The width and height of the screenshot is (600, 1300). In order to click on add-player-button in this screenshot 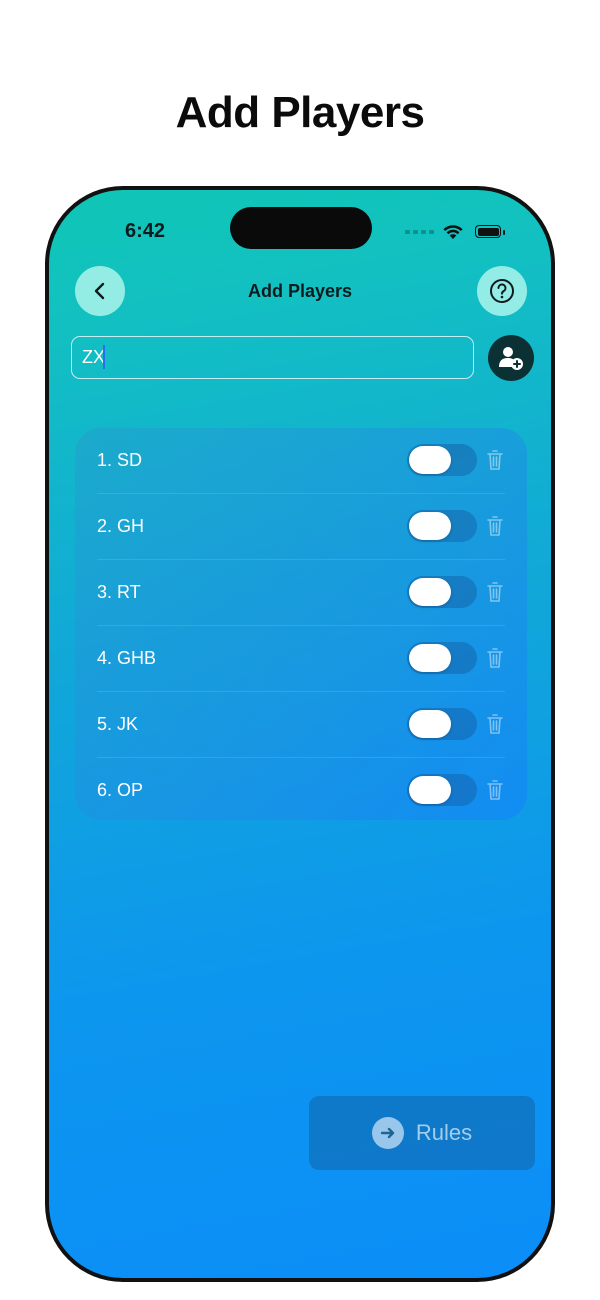, I will do `click(511, 358)`.